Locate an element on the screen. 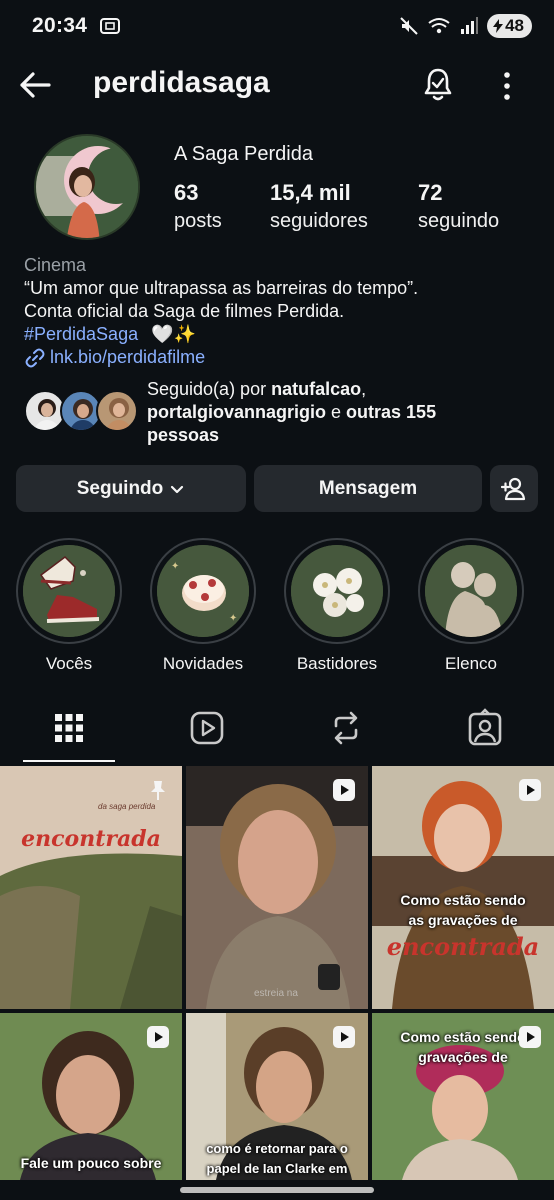 The height and width of the screenshot is (1200, 554). grid-icon is located at coordinates (69, 728).